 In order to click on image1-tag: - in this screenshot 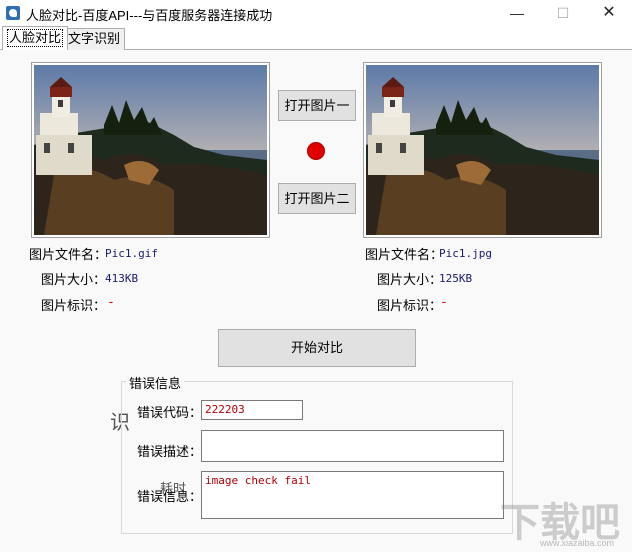, I will do `click(111, 302)`.